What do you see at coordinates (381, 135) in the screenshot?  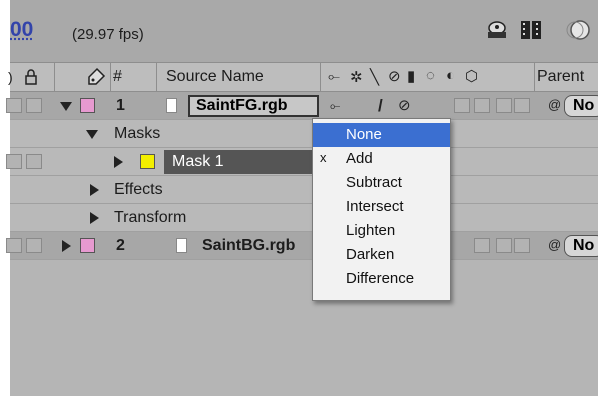 I see `mask-mode-none: None` at bounding box center [381, 135].